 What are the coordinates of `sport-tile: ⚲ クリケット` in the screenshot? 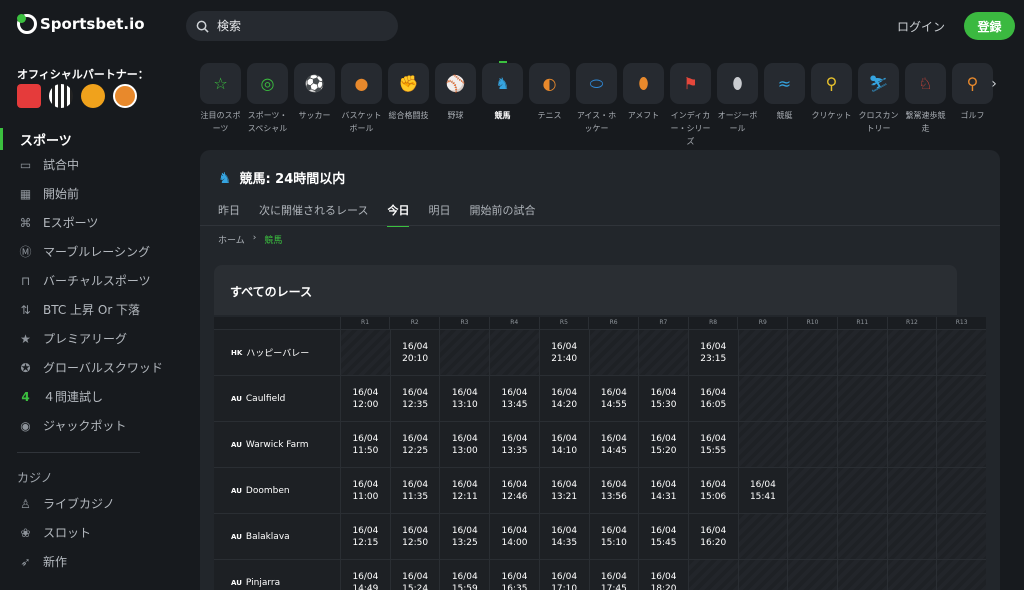 It's located at (831, 105).